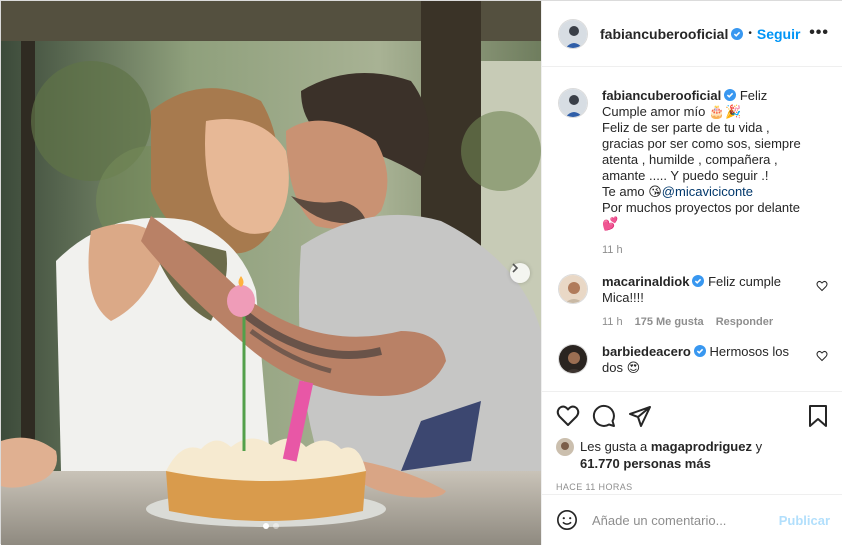  Describe the element at coordinates (640, 416) in the screenshot. I see `share-paper-plane-icon` at that location.